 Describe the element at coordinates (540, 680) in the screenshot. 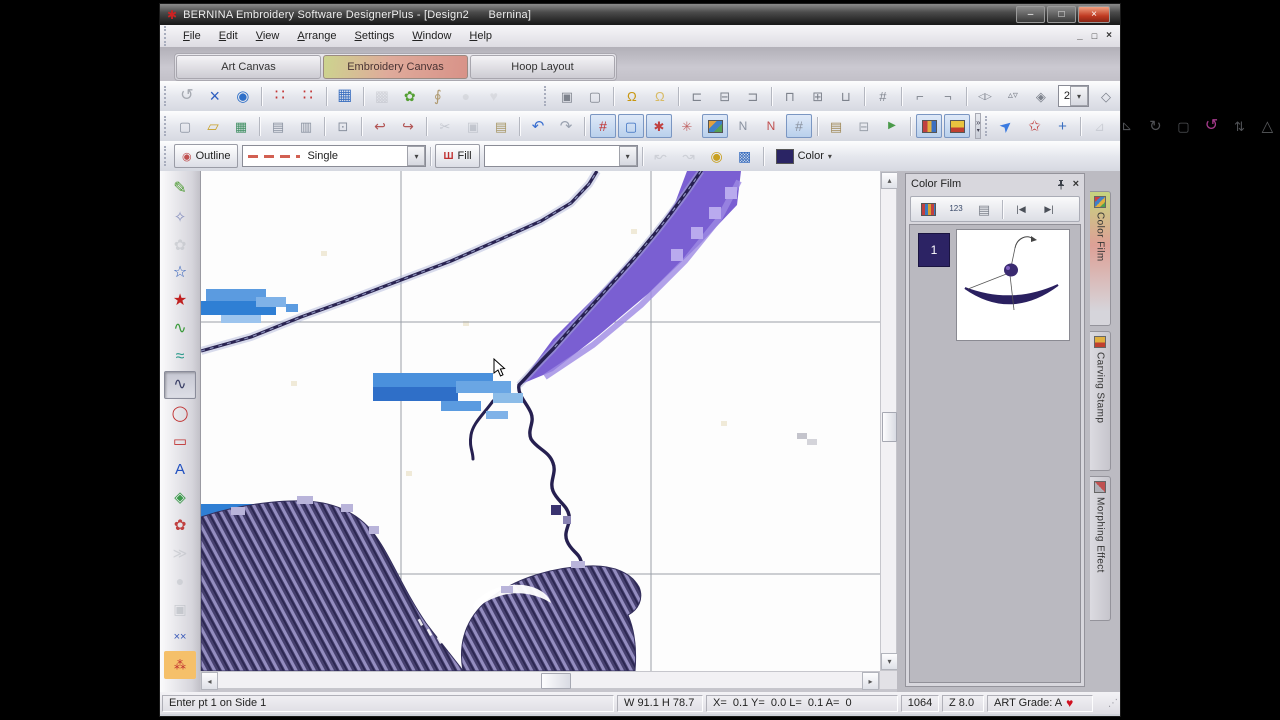

I see `horizontal-scrollbar: ◂ ▸` at that location.